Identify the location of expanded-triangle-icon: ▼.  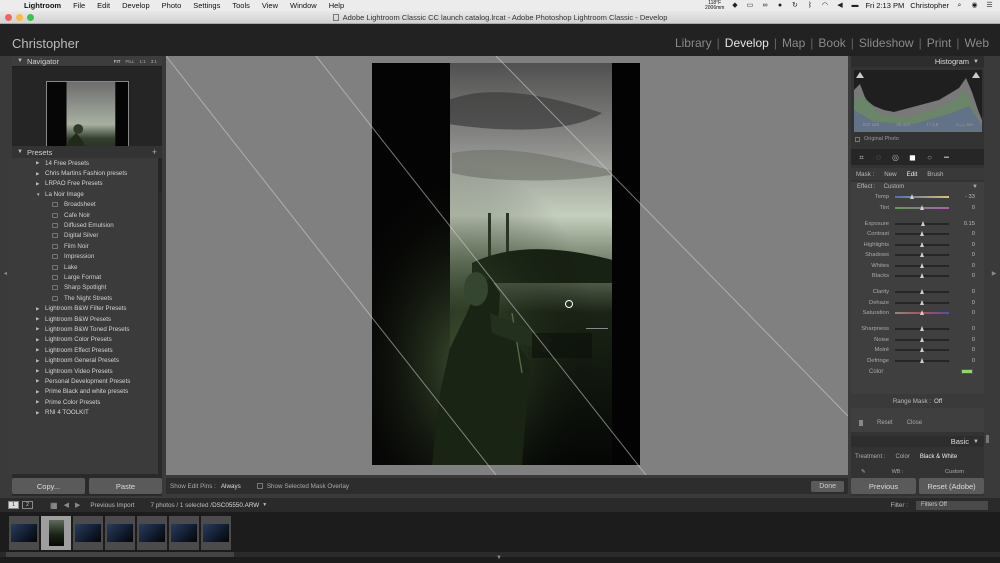
(40, 194).